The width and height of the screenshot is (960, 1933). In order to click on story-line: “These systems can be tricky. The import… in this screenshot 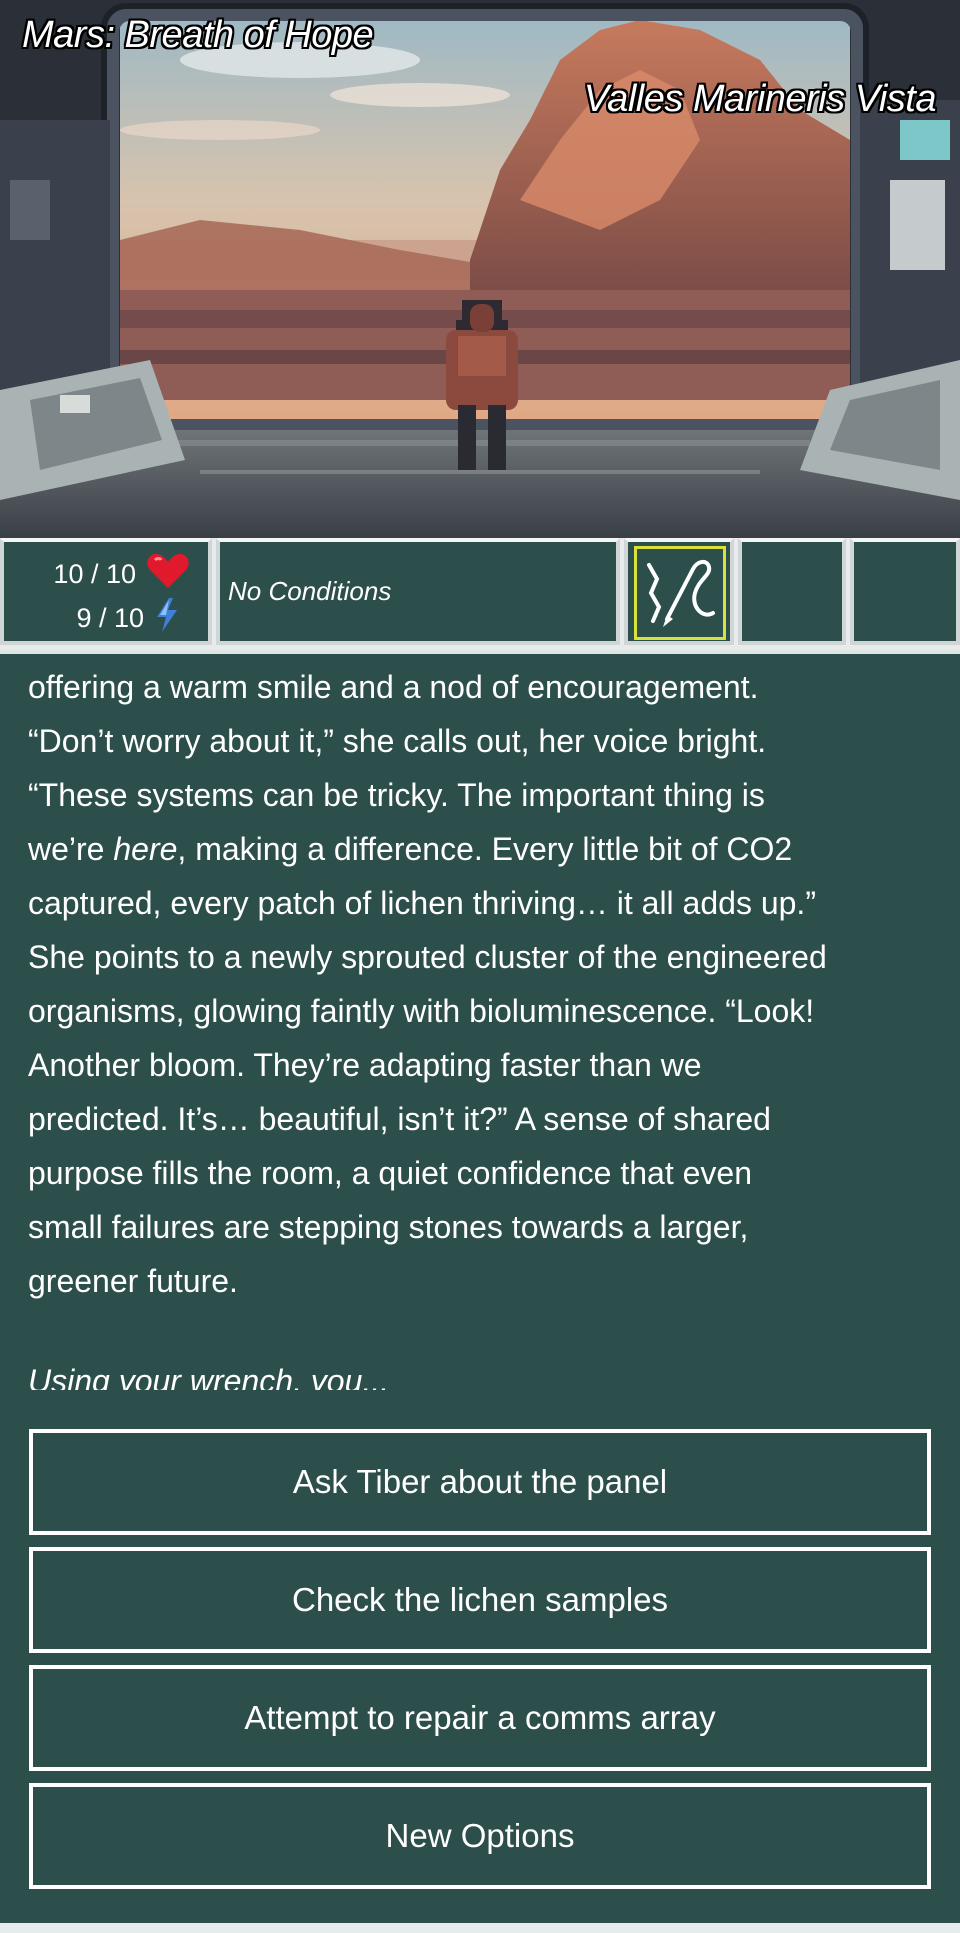, I will do `click(396, 795)`.